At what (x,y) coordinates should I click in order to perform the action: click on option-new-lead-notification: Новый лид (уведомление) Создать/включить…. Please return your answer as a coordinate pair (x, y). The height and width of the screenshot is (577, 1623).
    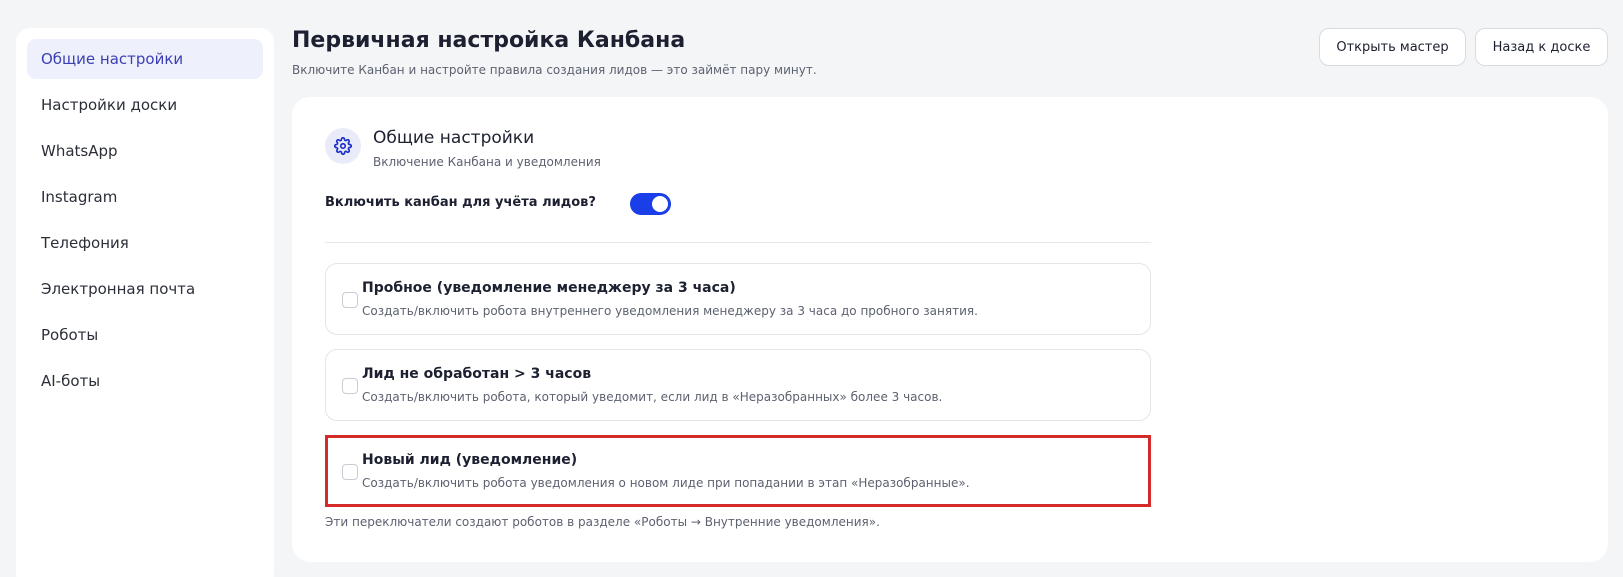
    Looking at the image, I should click on (738, 471).